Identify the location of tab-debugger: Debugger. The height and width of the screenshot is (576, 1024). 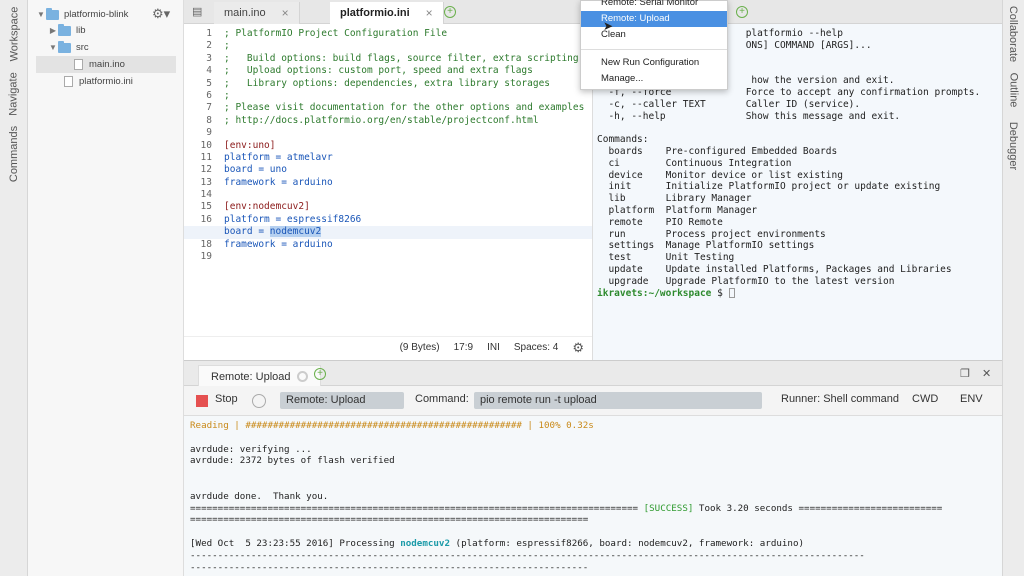
(1013, 146).